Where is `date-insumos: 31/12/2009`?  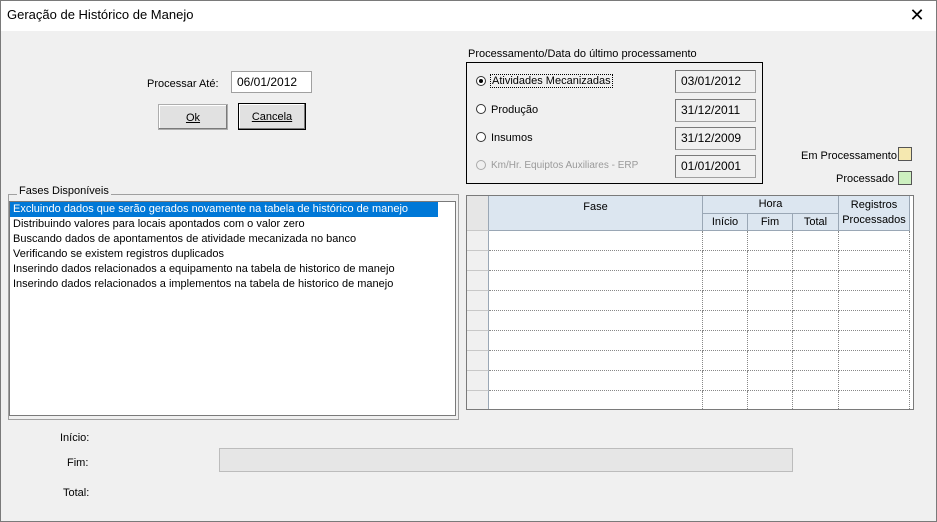 date-insumos: 31/12/2009 is located at coordinates (715, 138).